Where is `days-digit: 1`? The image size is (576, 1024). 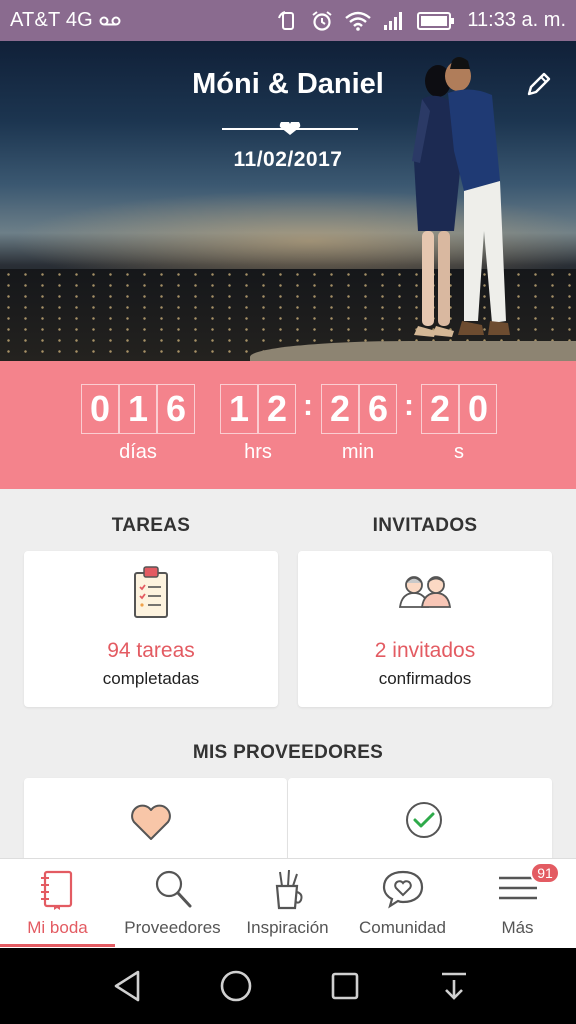
days-digit: 1 is located at coordinates (138, 409).